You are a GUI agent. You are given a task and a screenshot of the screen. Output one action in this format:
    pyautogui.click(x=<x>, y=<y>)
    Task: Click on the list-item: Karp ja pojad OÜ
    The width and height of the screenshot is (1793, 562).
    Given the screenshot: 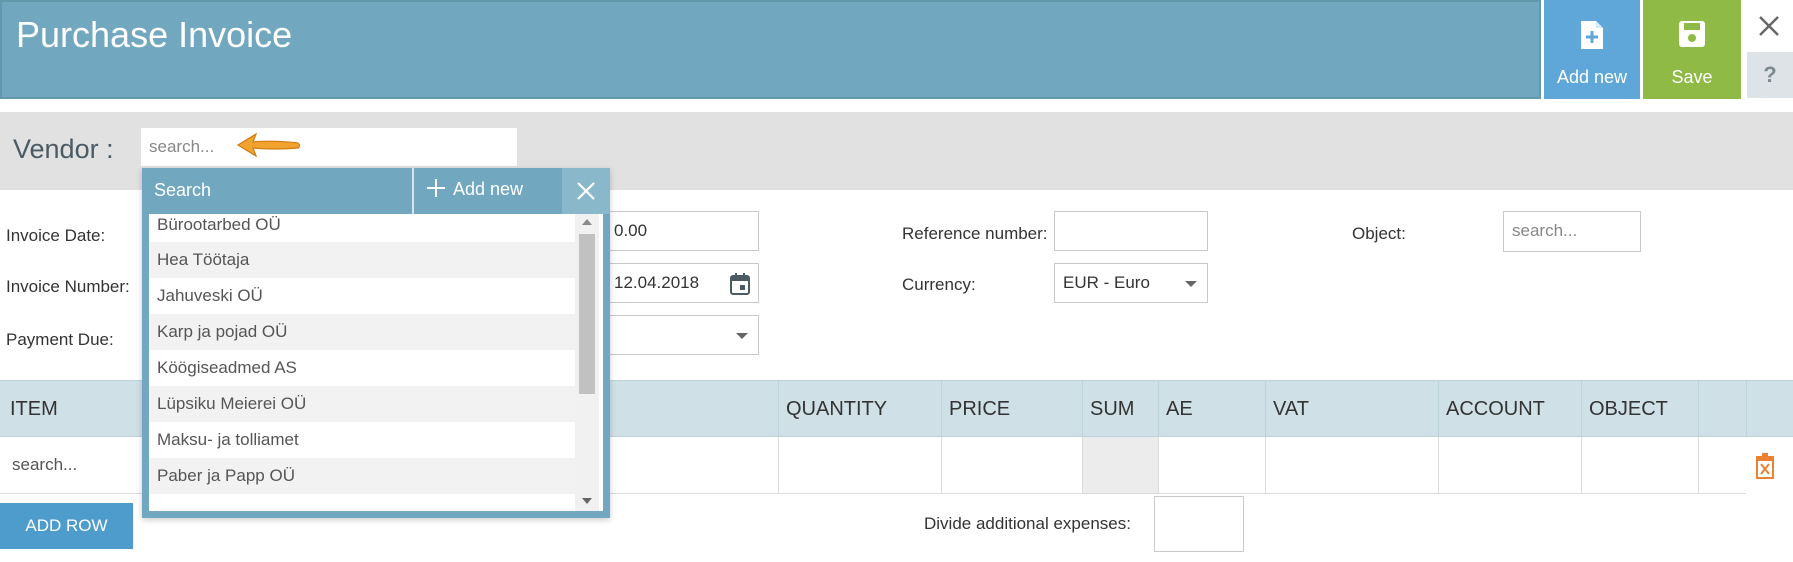 What is the action you would take?
    pyautogui.click(x=362, y=332)
    